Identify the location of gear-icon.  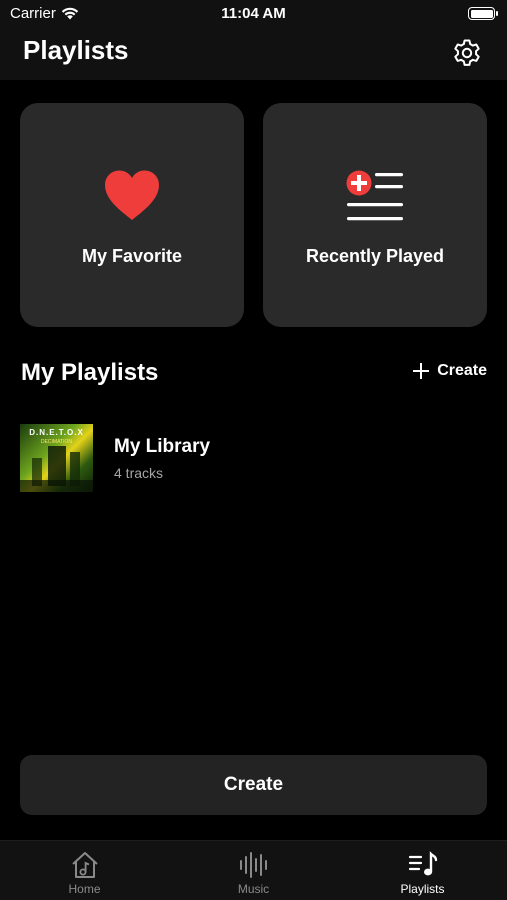
(467, 52).